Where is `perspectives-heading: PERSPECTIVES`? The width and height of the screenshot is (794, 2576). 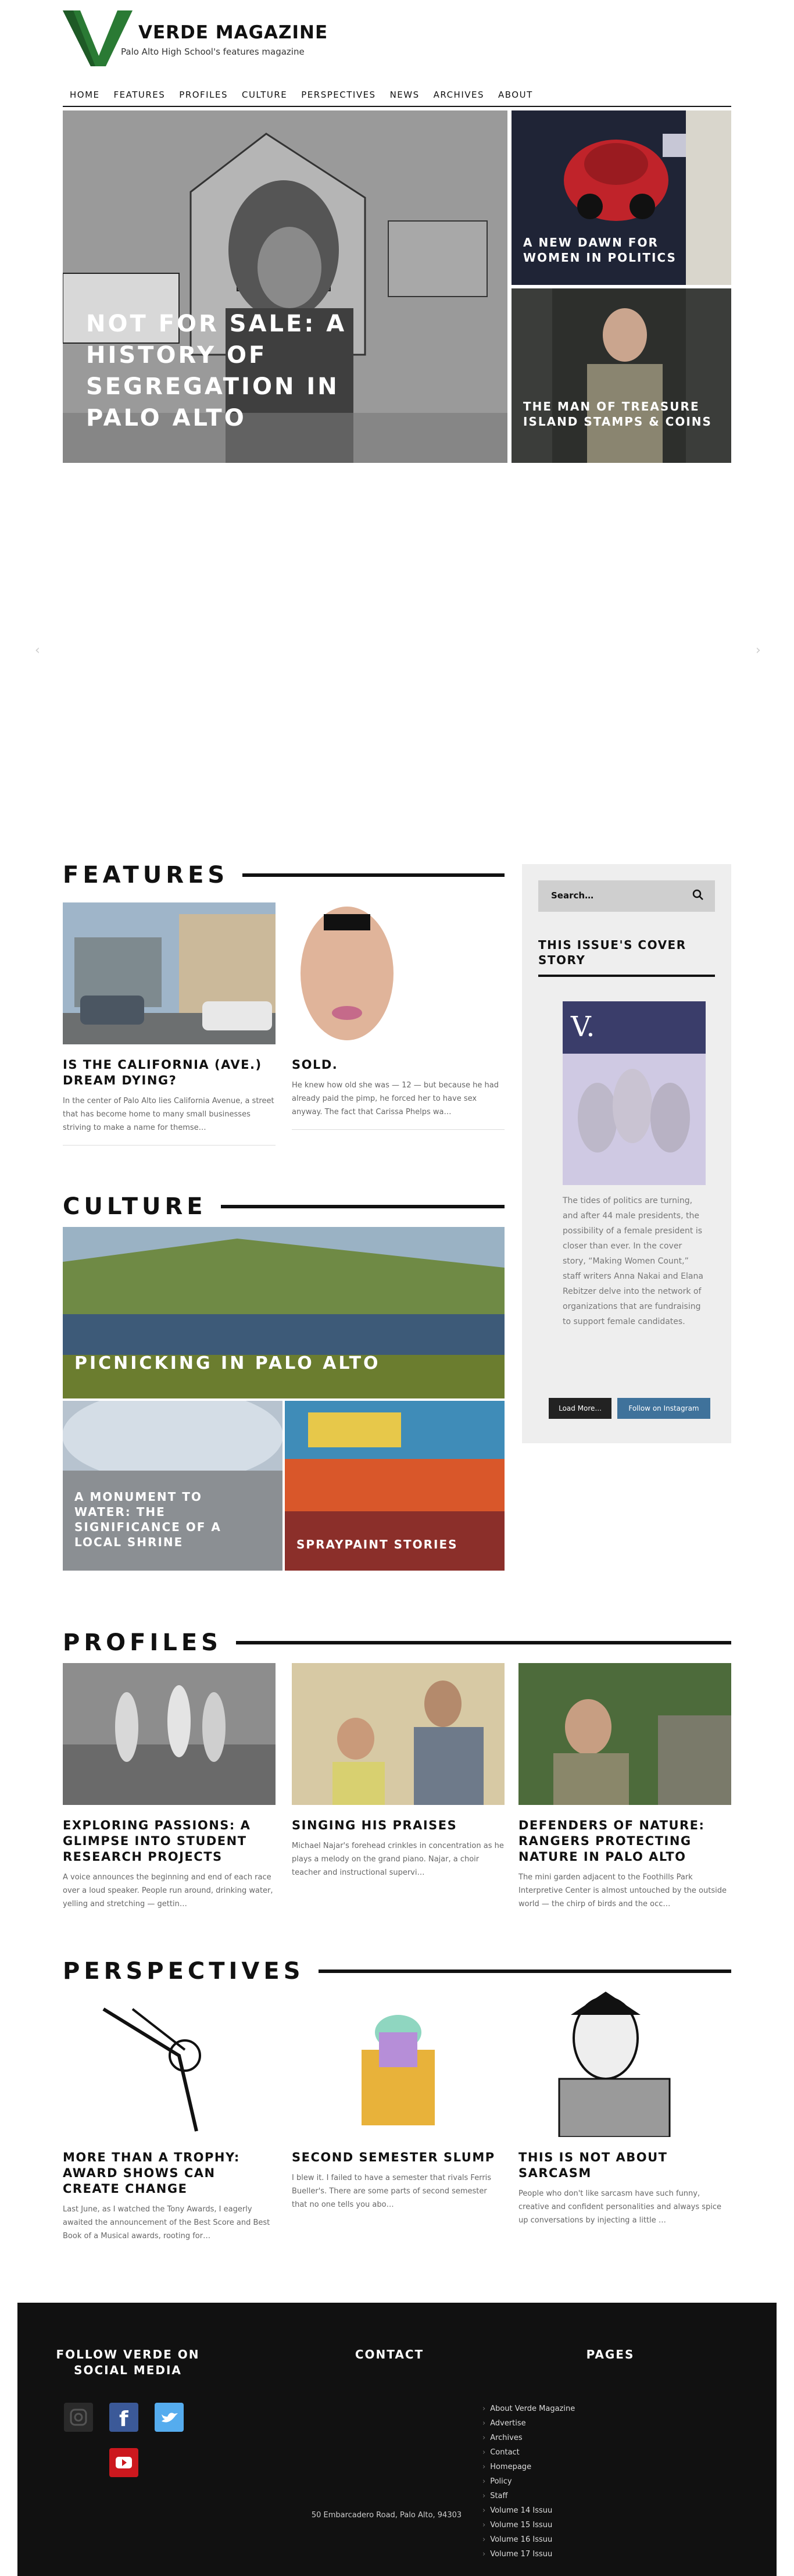
perspectives-heading: PERSPECTIVES is located at coordinates (397, 1972).